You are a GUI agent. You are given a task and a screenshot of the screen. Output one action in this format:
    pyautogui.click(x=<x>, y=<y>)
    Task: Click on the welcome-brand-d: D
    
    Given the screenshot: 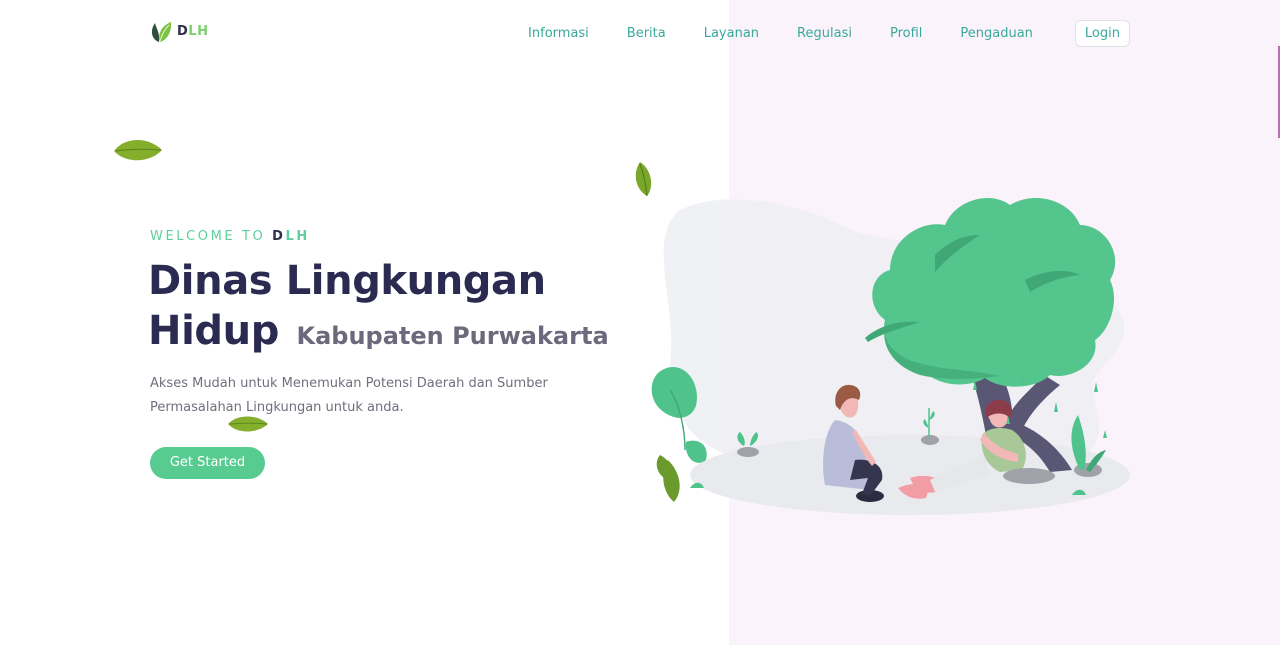 What is the action you would take?
    pyautogui.click(x=279, y=236)
    